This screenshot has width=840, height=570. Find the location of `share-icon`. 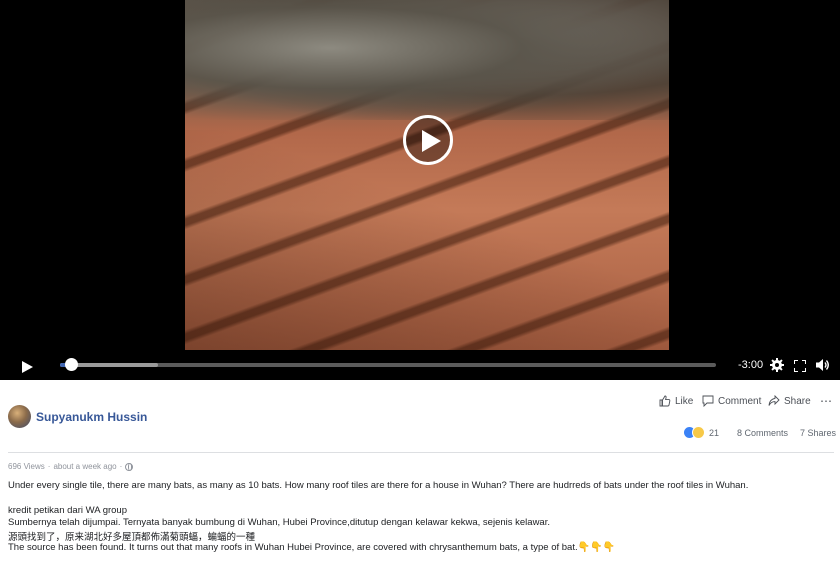

share-icon is located at coordinates (774, 400).